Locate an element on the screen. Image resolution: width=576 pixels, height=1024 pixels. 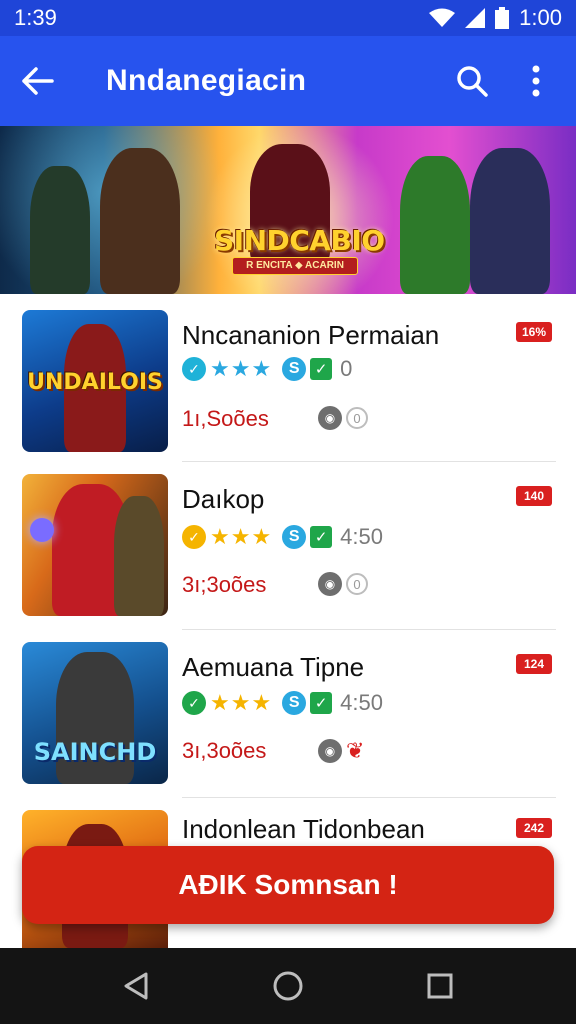
back-button is located at coordinates (38, 81).